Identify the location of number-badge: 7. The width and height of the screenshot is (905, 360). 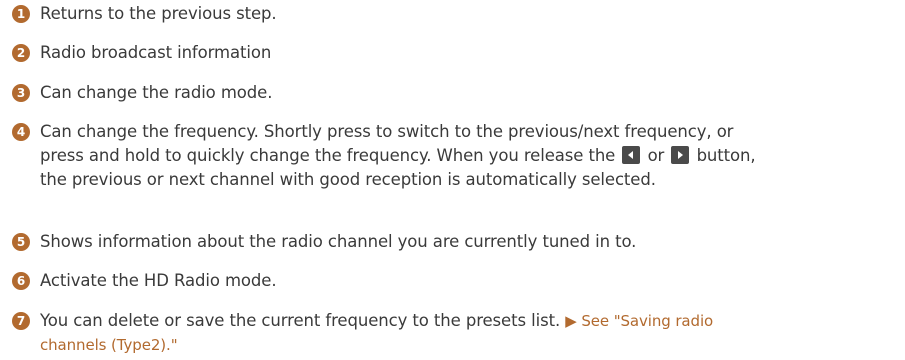
(21, 321).